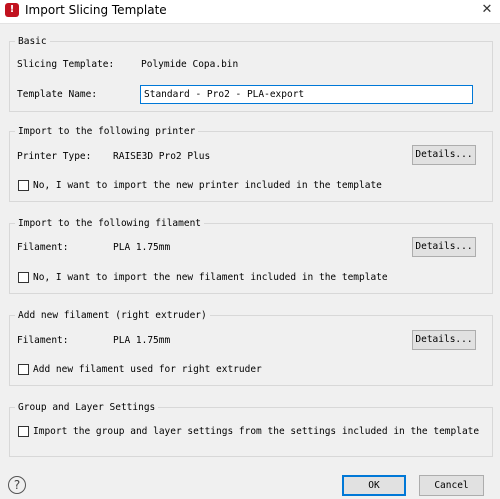 This screenshot has height=499, width=500. I want to click on raise3d-logo-icon: !, so click(12, 10).